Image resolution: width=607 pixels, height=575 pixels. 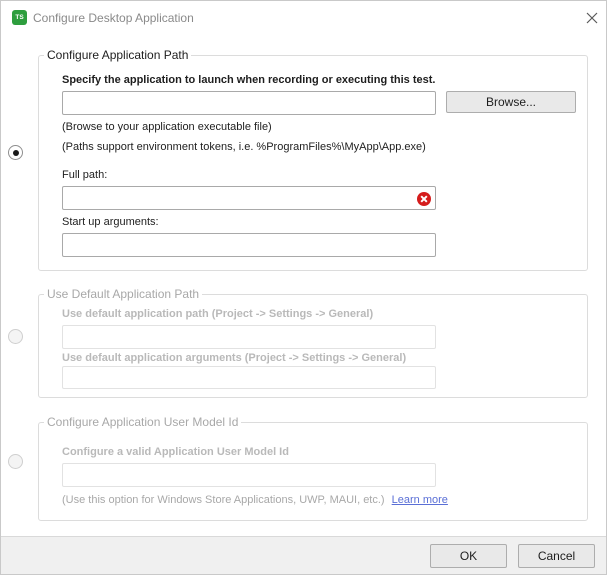 I want to click on group-legend: Configure Application User Model Id, so click(x=143, y=422).